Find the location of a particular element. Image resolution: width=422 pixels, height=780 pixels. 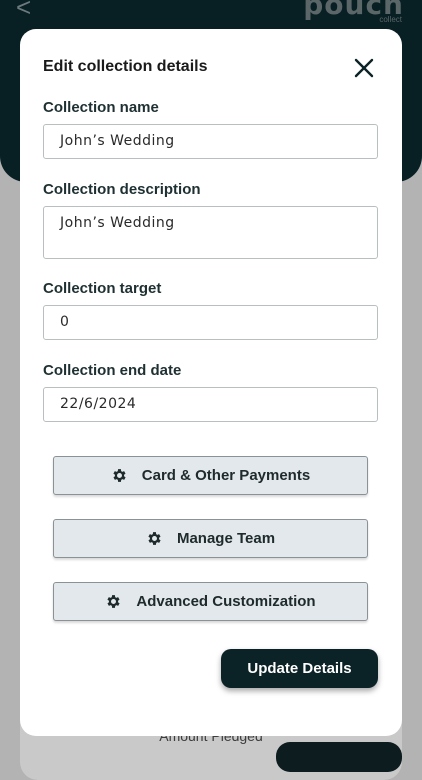

background-button is located at coordinates (339, 757).